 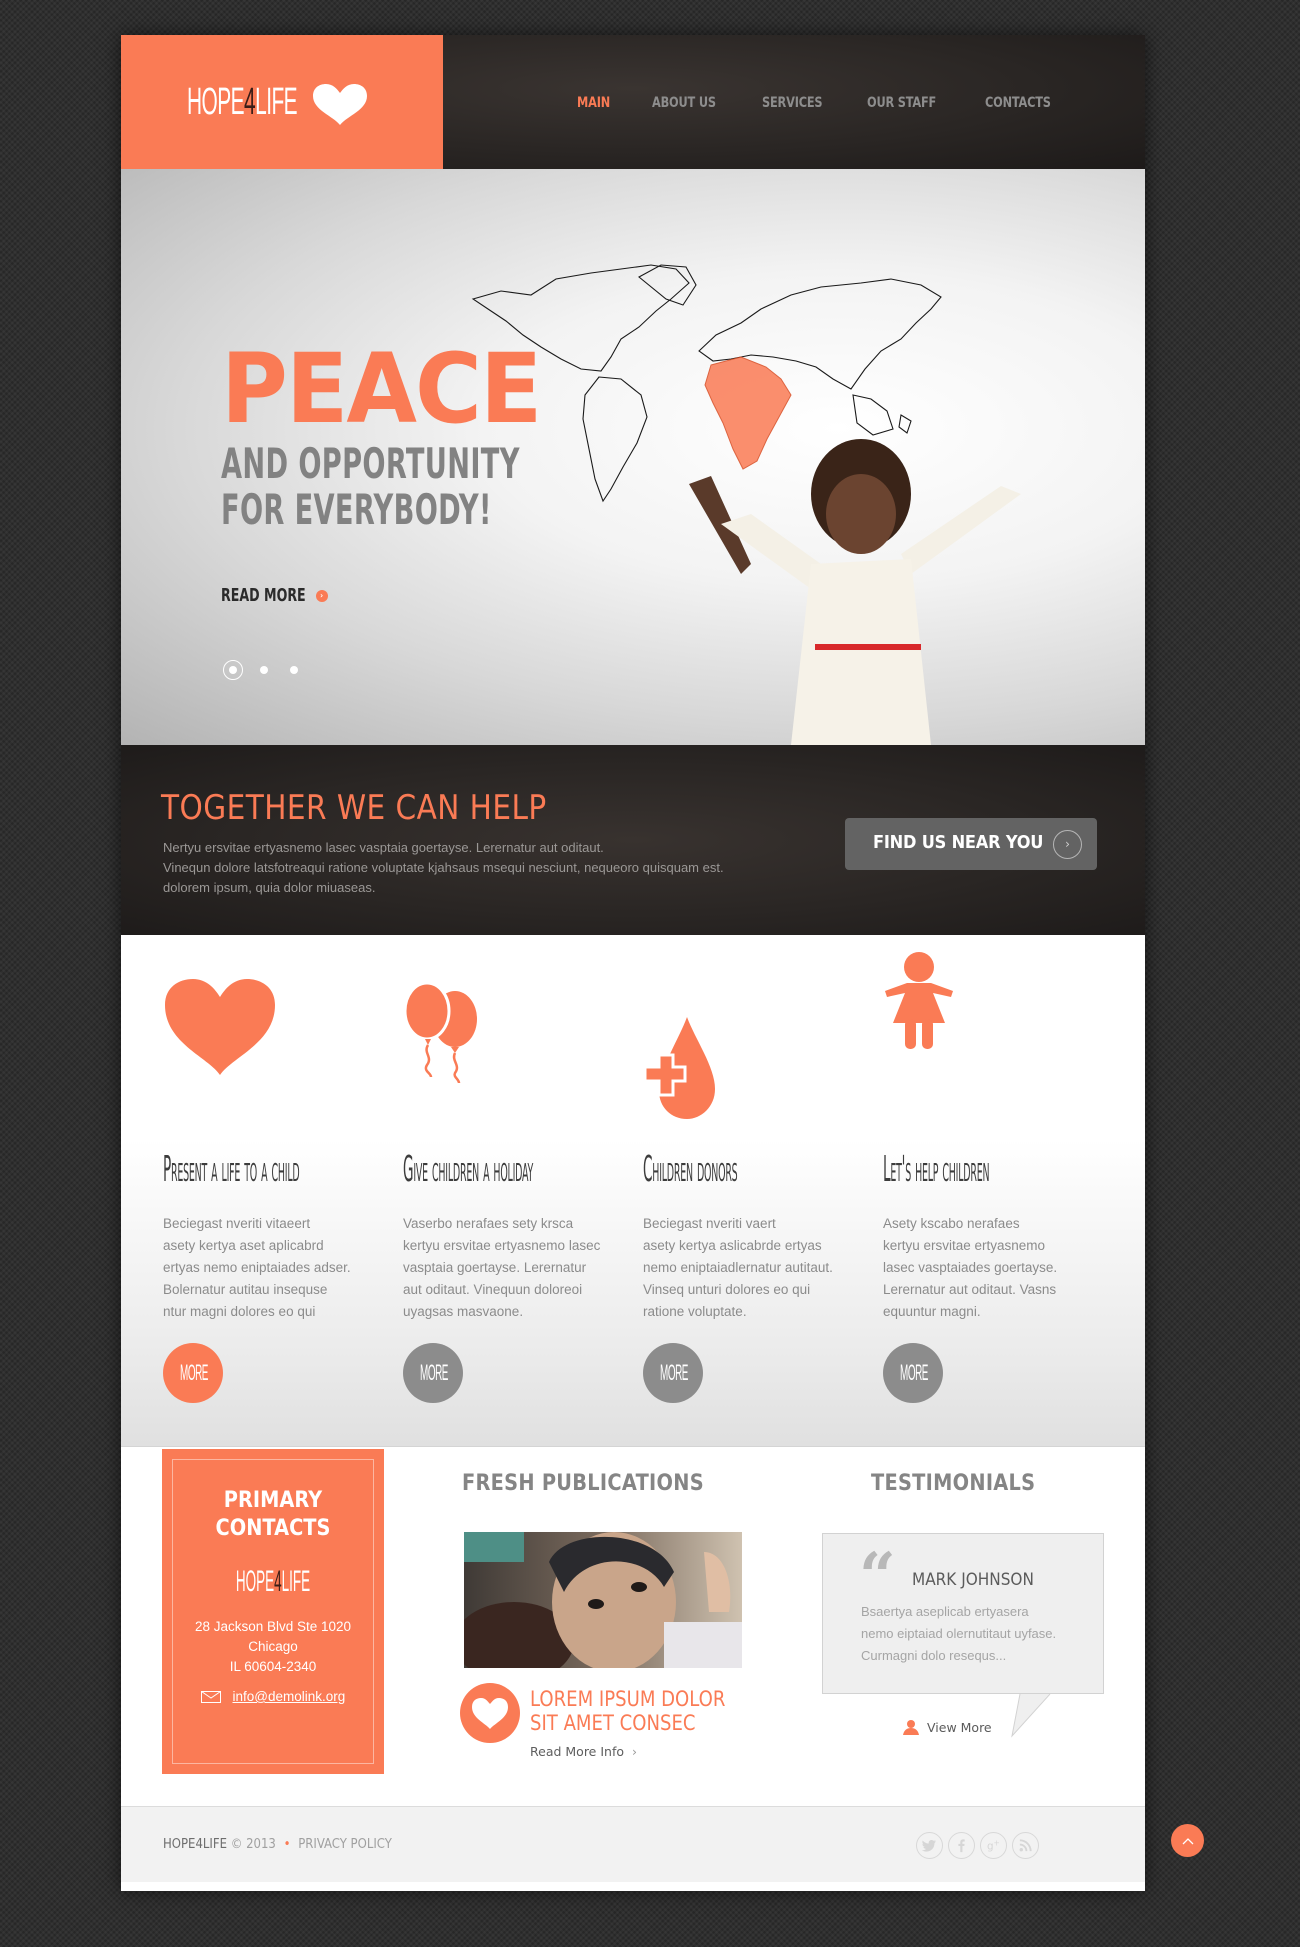 I want to click on chevron-up-icon, so click(x=1187, y=1840).